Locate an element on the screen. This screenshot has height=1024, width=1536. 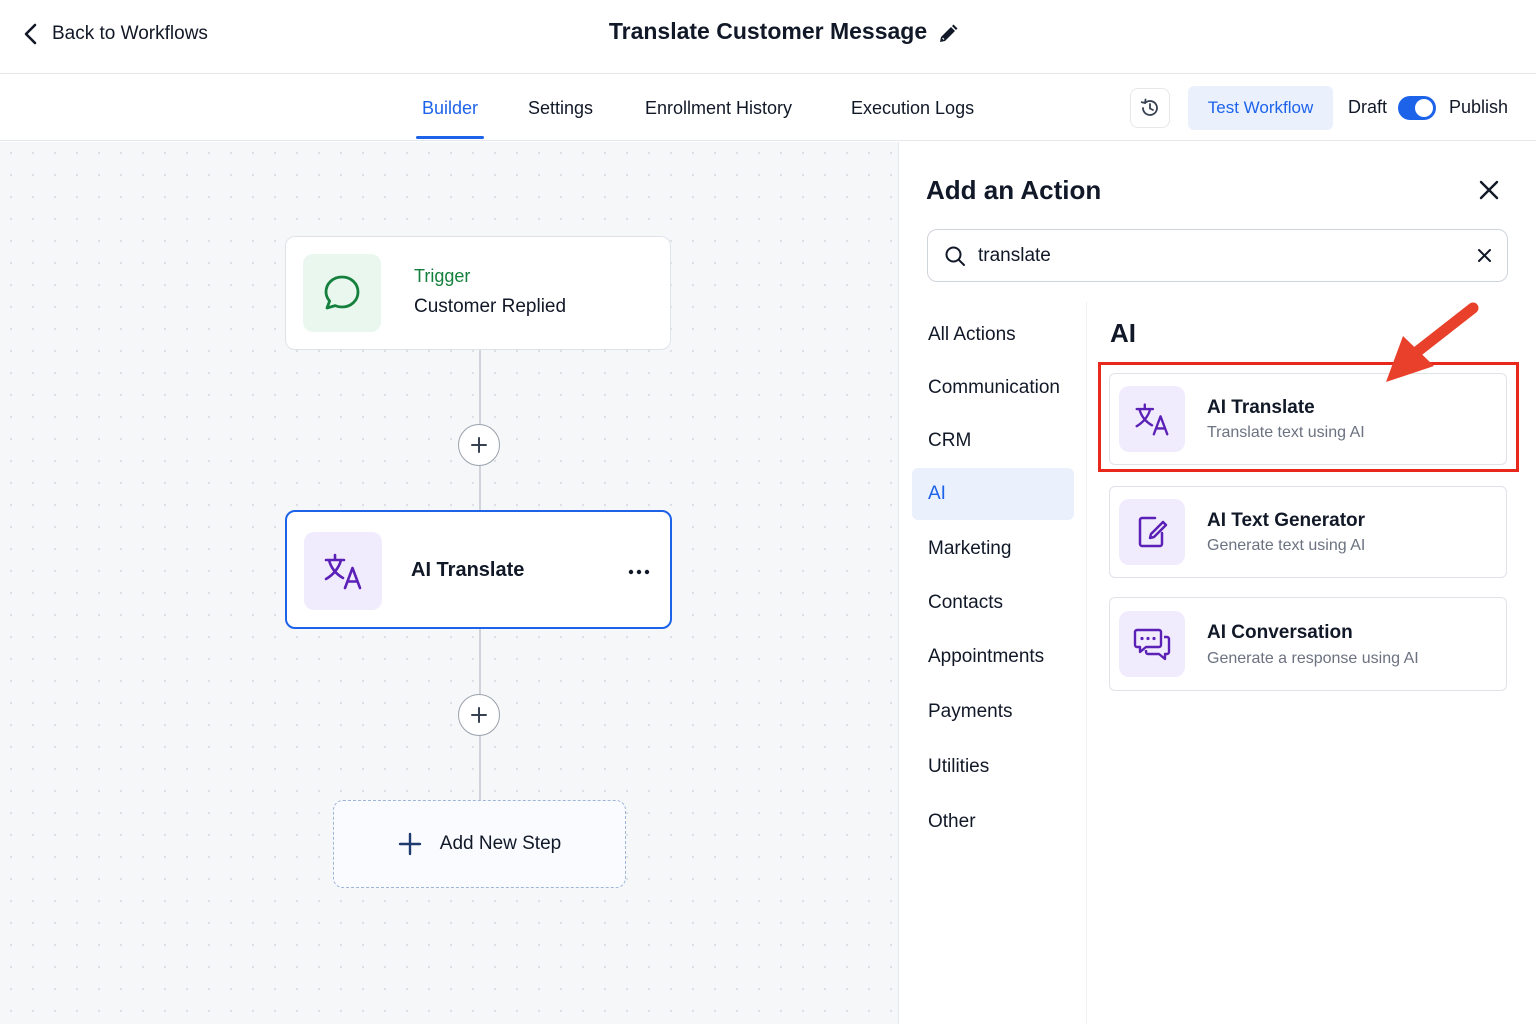
category-crm: CRM is located at coordinates (993, 441).